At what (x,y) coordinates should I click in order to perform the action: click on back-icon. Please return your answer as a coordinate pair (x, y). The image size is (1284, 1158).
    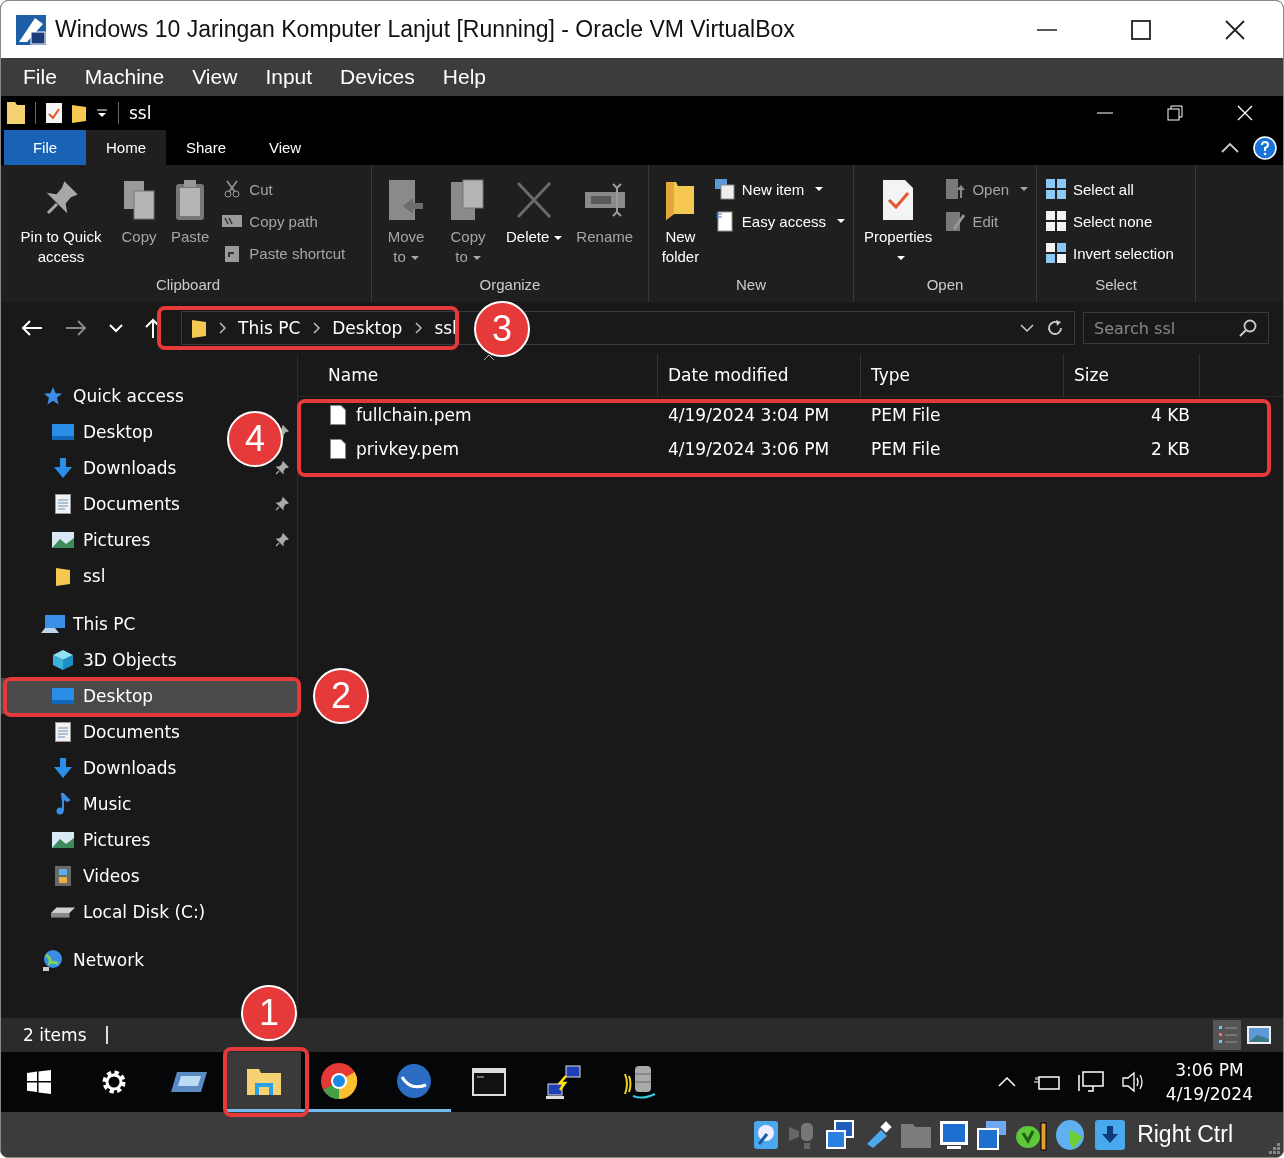
    Looking at the image, I should click on (32, 328).